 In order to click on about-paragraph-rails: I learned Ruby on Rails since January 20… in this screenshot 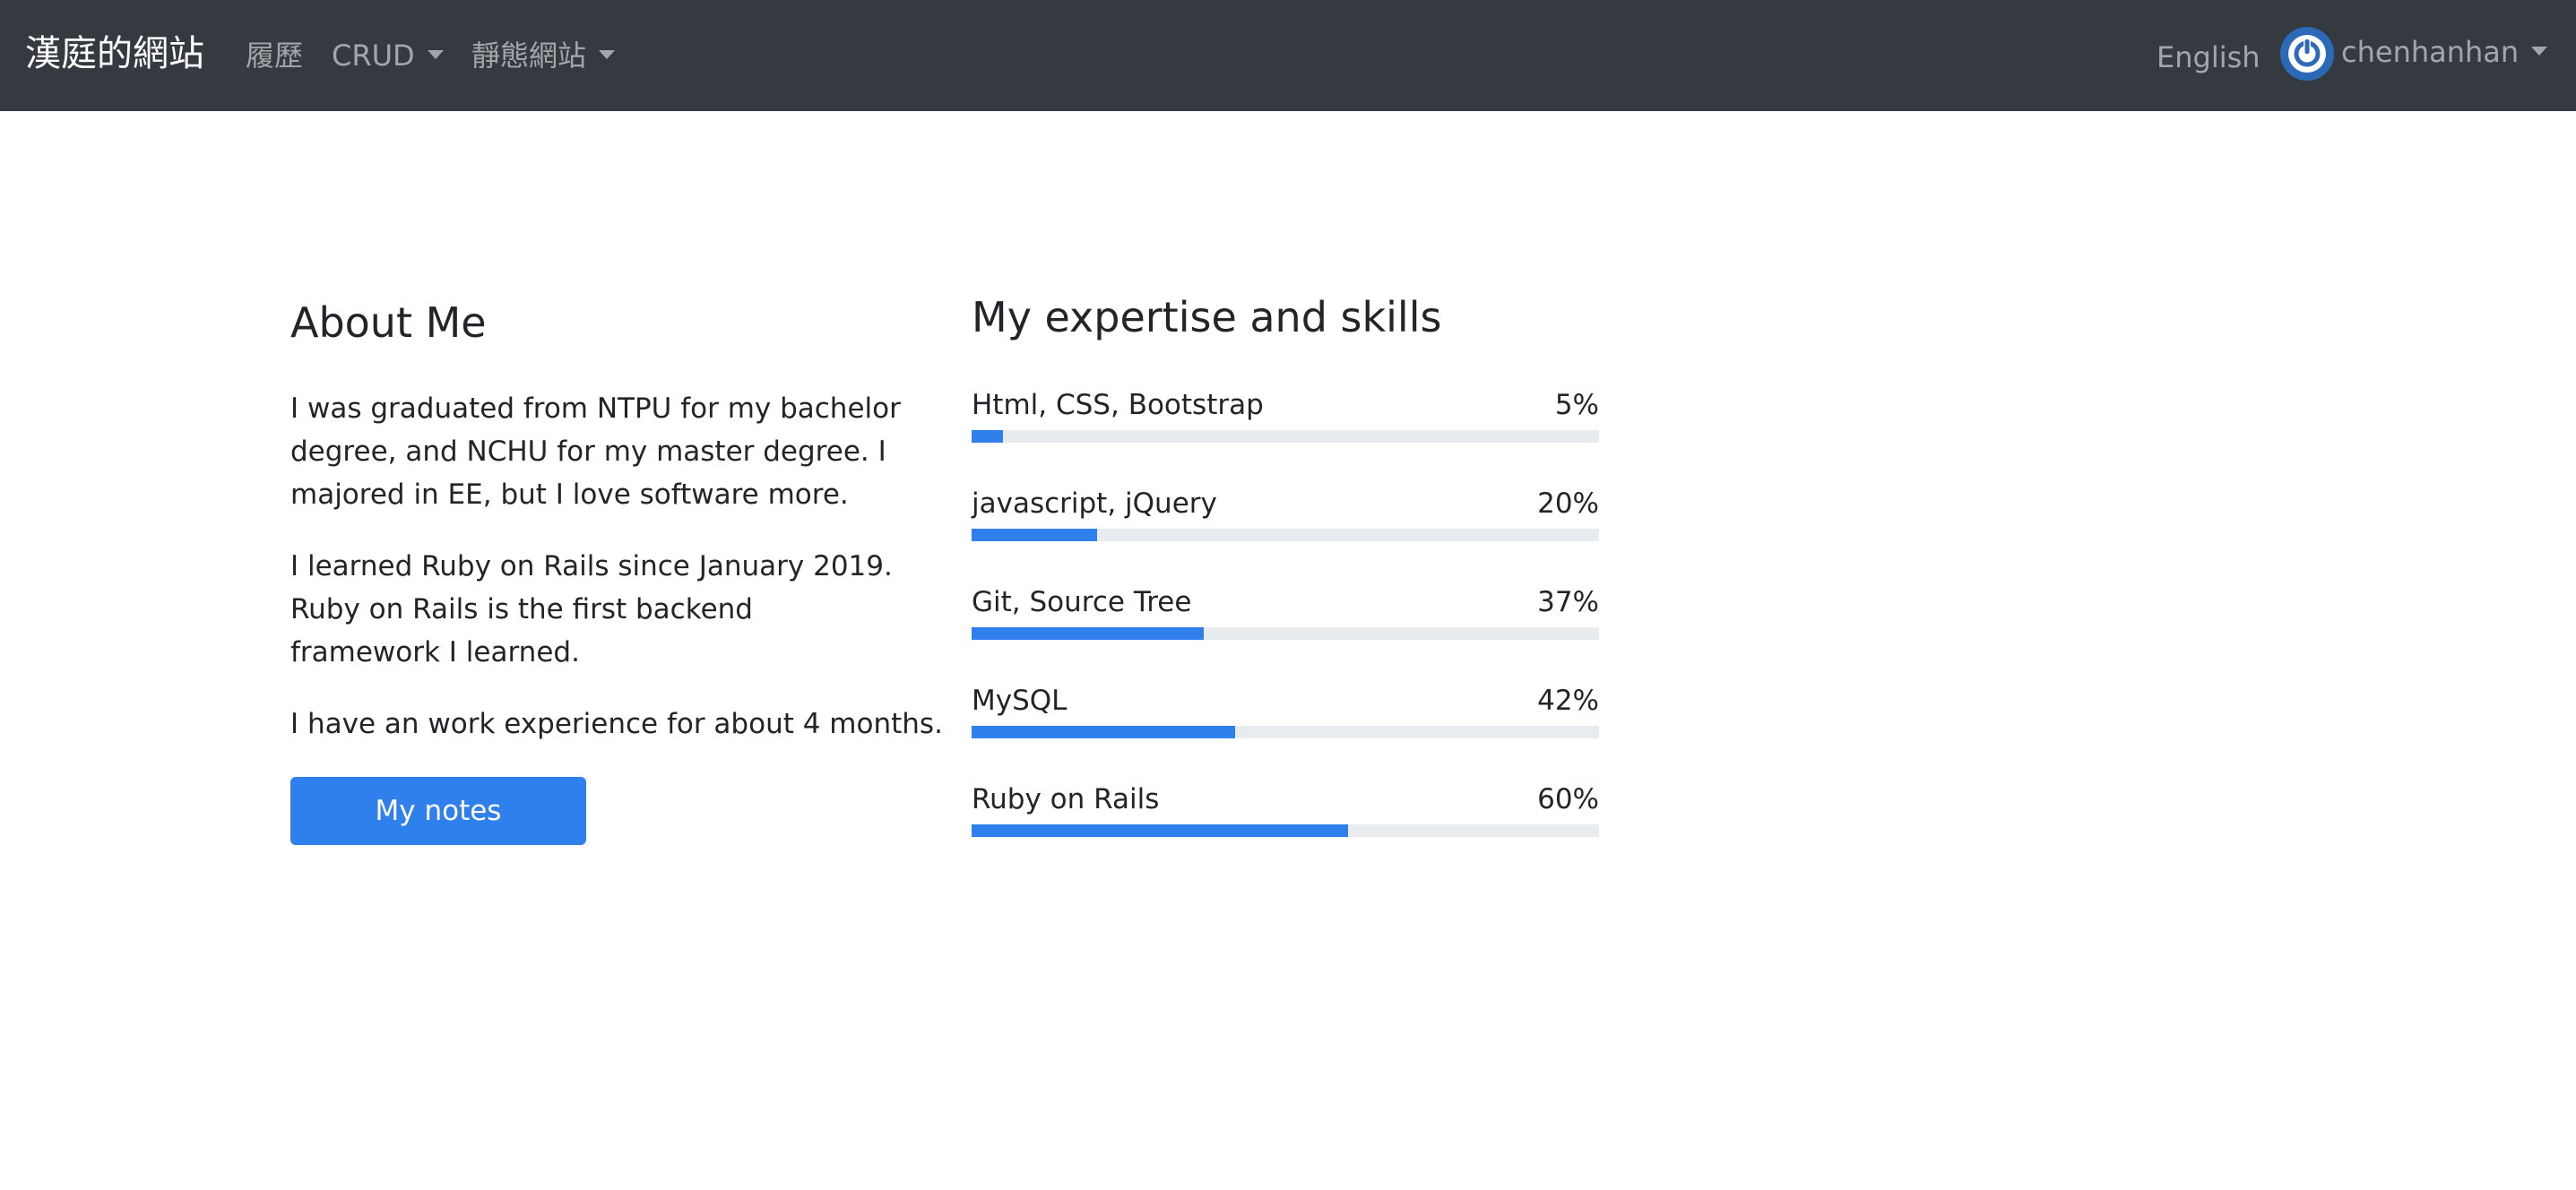, I will do `click(591, 609)`.